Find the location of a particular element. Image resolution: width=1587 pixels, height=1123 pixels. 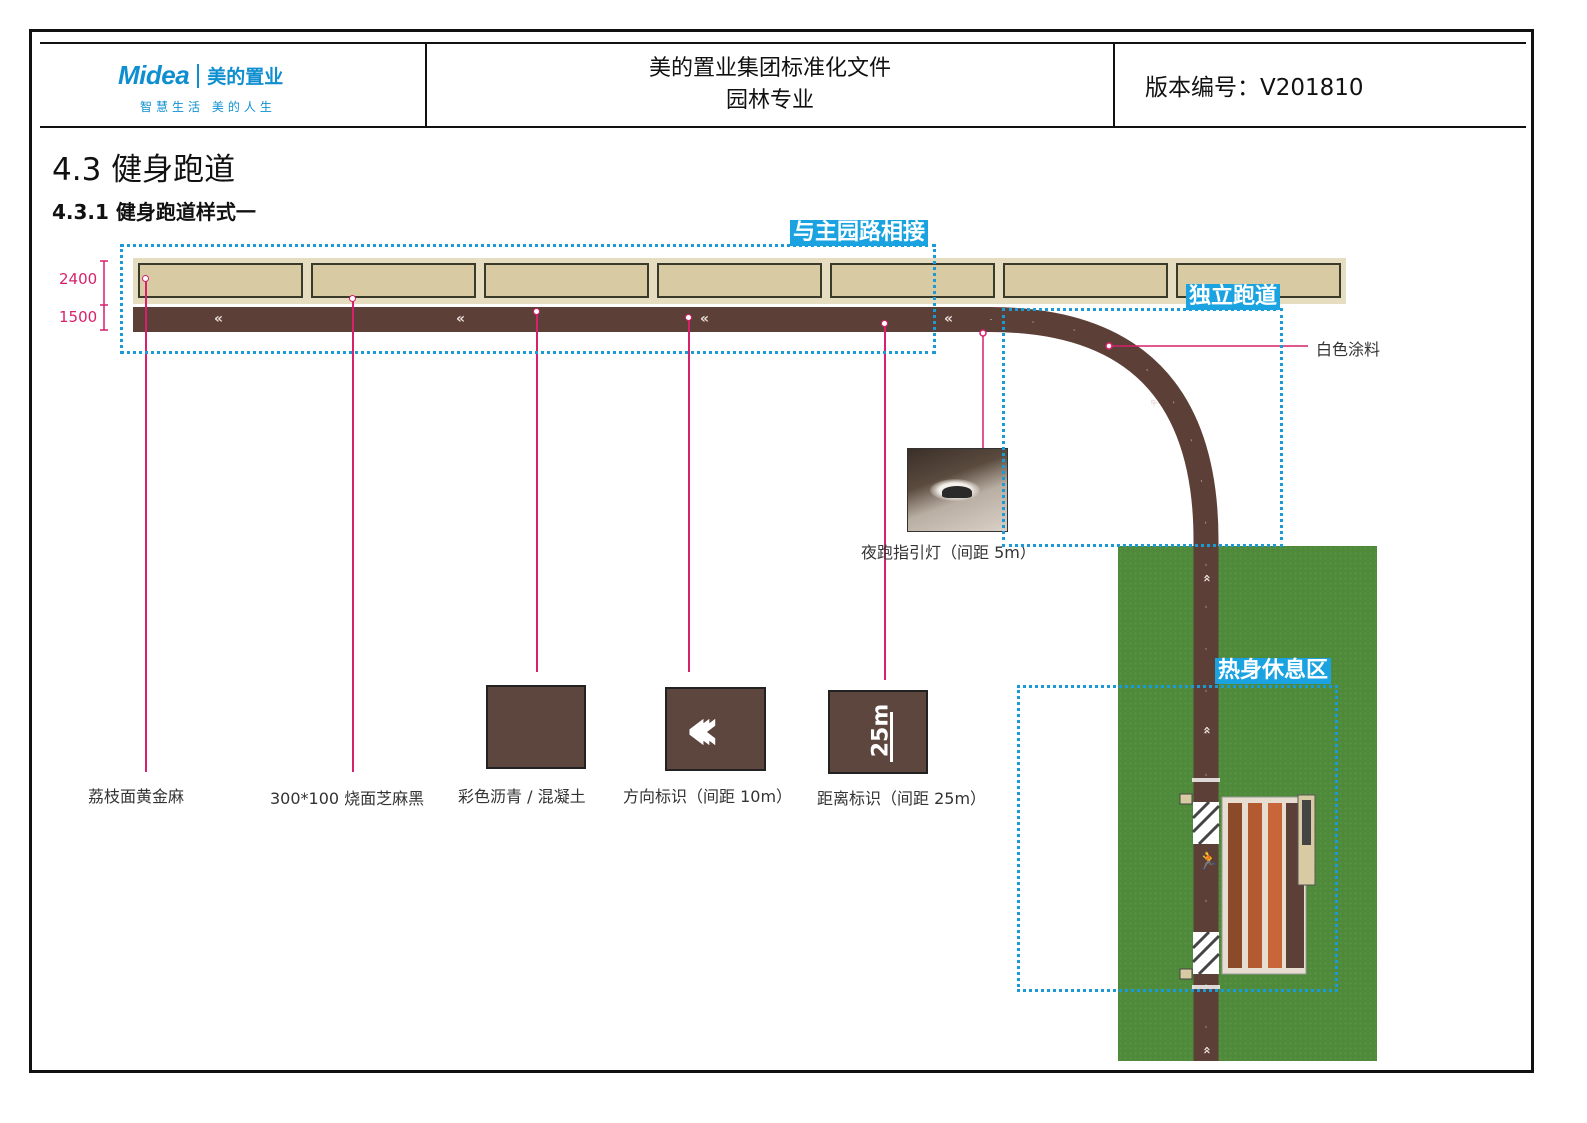

night-lamp-photo is located at coordinates (957, 490).